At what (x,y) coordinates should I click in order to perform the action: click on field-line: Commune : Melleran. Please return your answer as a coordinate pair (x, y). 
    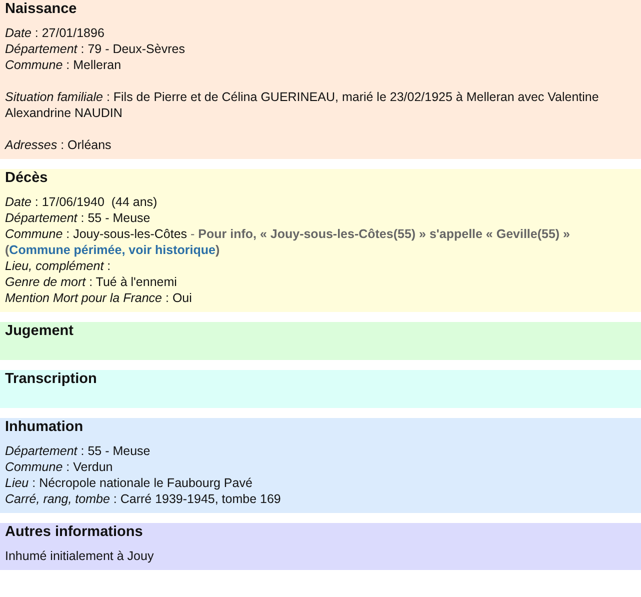
    Looking at the image, I should click on (63, 65).